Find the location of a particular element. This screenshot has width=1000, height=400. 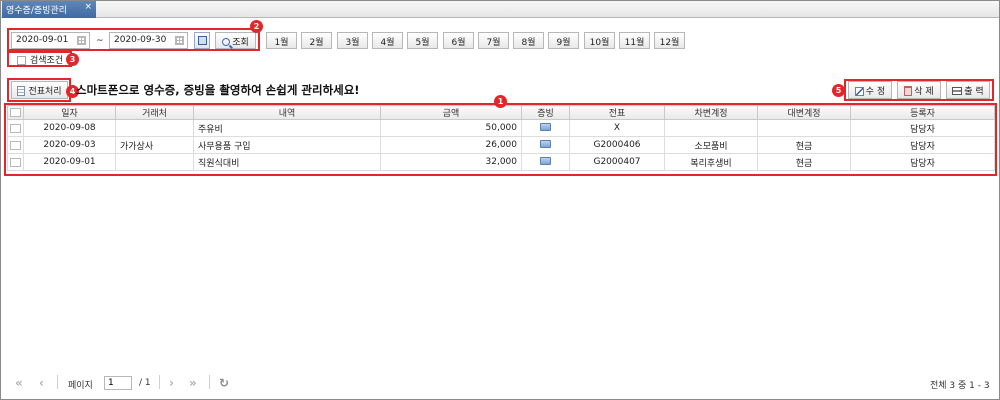

month-button: 10월 is located at coordinates (599, 40).